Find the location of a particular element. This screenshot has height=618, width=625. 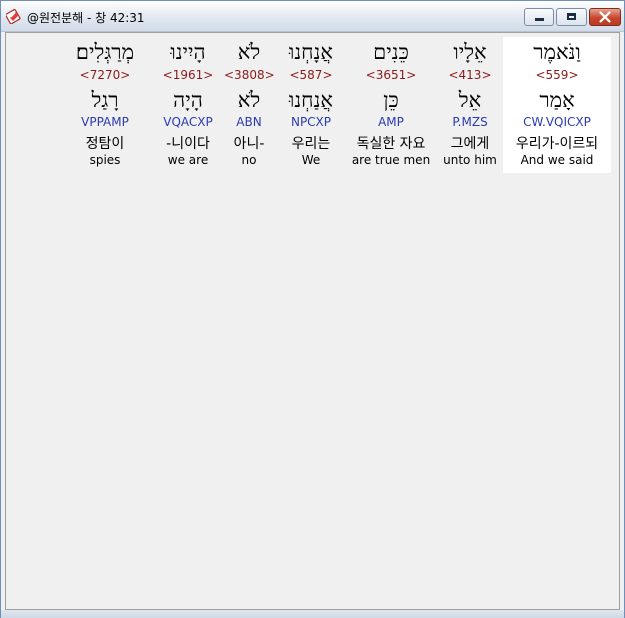

hebrew-lemma: כֵּן is located at coordinates (391, 100).